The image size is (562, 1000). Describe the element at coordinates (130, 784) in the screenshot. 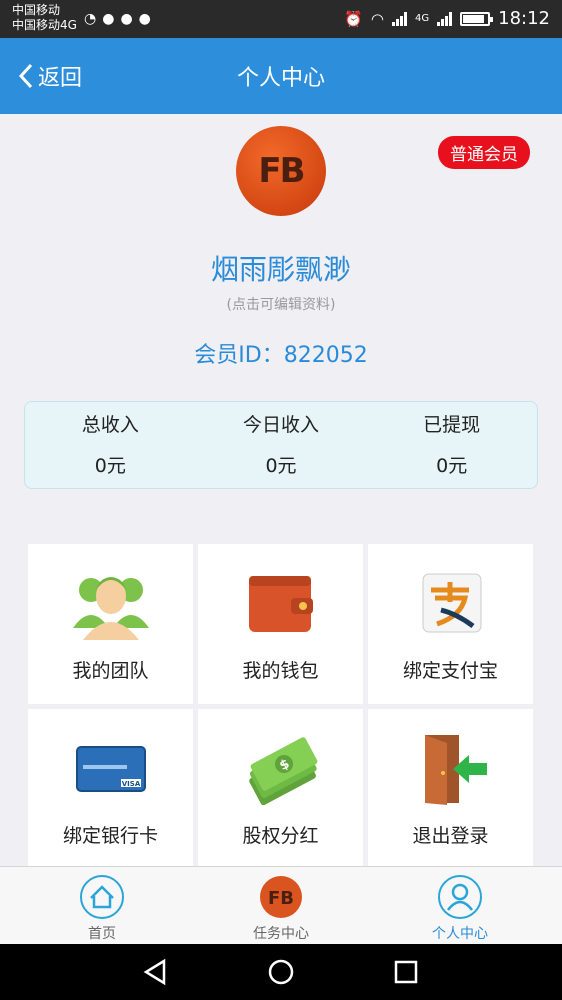

I see `svg-text: VISA` at that location.